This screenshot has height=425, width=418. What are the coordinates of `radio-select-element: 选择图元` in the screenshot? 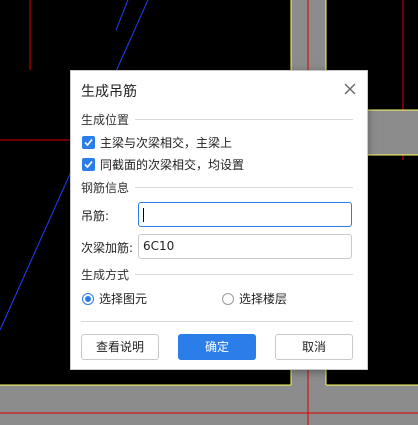 It's located at (114, 298).